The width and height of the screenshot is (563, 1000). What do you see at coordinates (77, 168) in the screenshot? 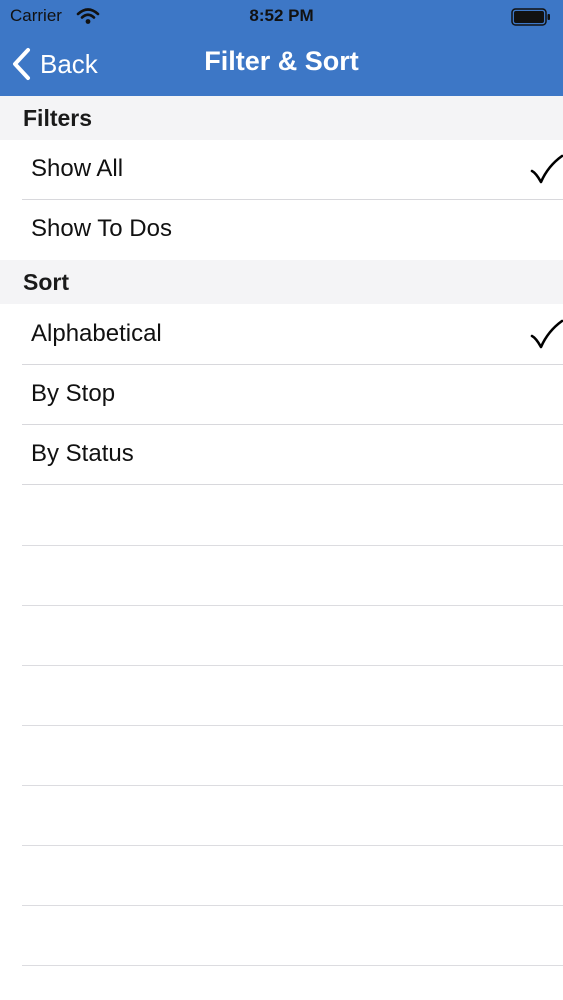
I see `row-label: Show All` at bounding box center [77, 168].